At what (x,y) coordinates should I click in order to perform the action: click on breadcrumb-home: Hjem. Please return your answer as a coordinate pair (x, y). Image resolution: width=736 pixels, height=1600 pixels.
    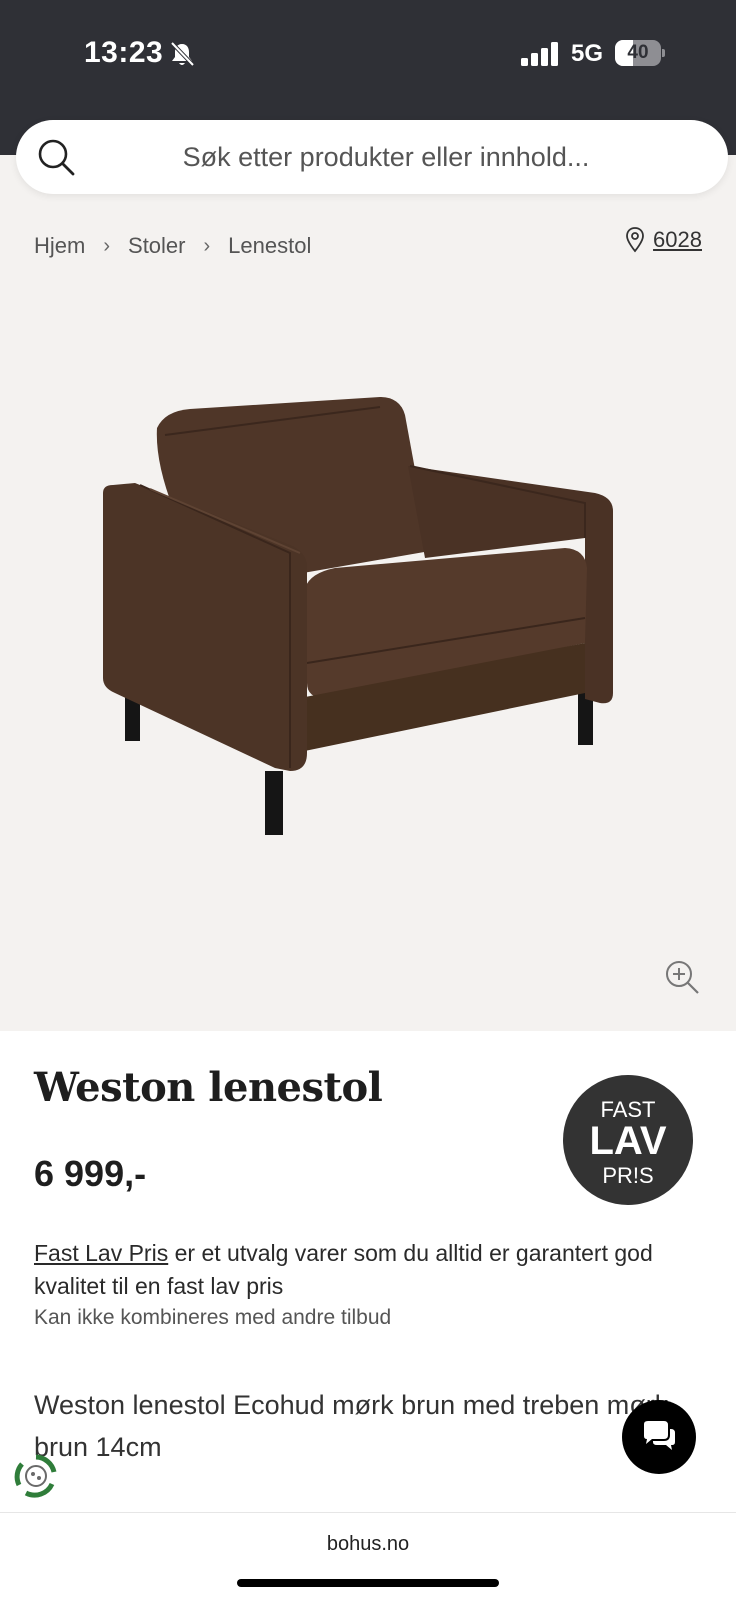
    Looking at the image, I should click on (59, 246).